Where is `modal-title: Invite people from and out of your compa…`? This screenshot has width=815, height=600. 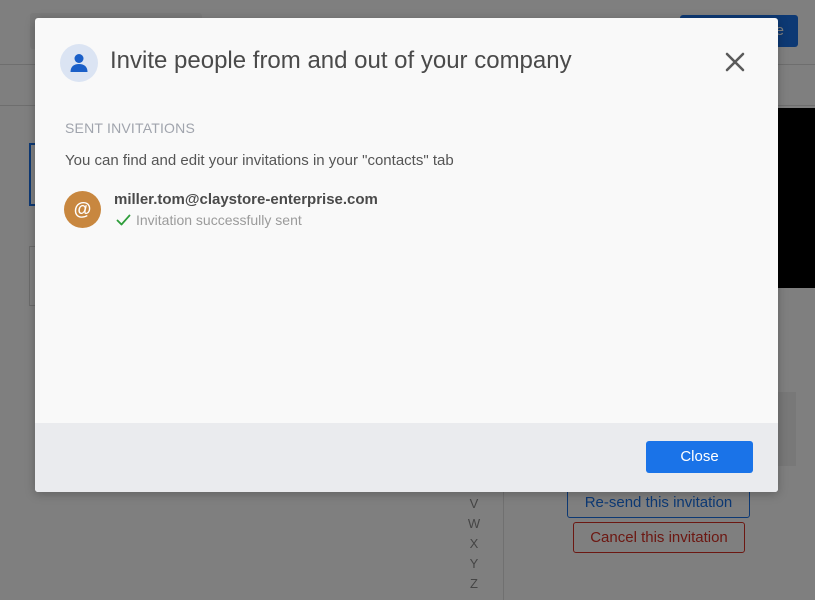 modal-title: Invite people from and out of your compa… is located at coordinates (341, 60).